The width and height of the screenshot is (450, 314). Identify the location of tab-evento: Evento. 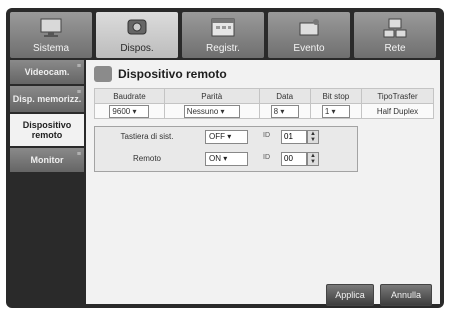
(309, 35).